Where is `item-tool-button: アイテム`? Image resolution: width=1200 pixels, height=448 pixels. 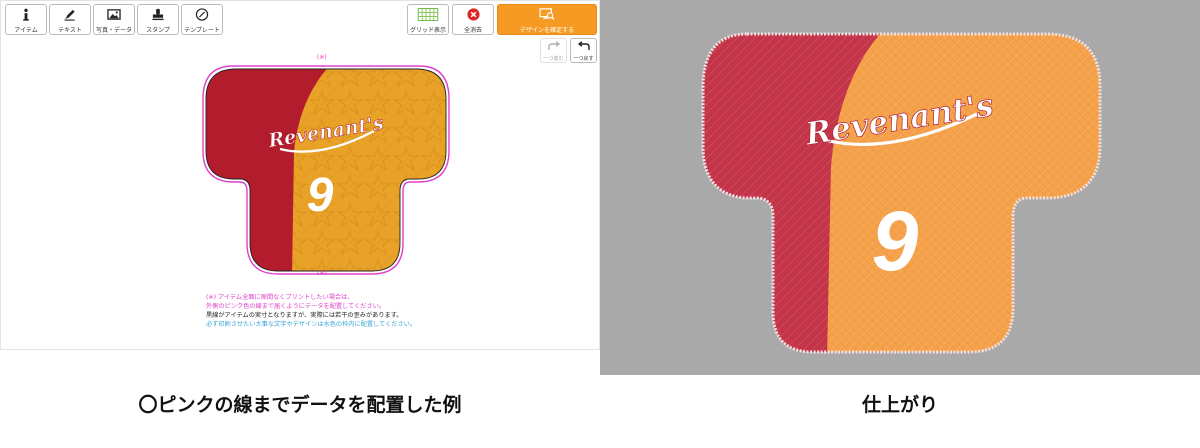 item-tool-button: アイテム is located at coordinates (26, 19).